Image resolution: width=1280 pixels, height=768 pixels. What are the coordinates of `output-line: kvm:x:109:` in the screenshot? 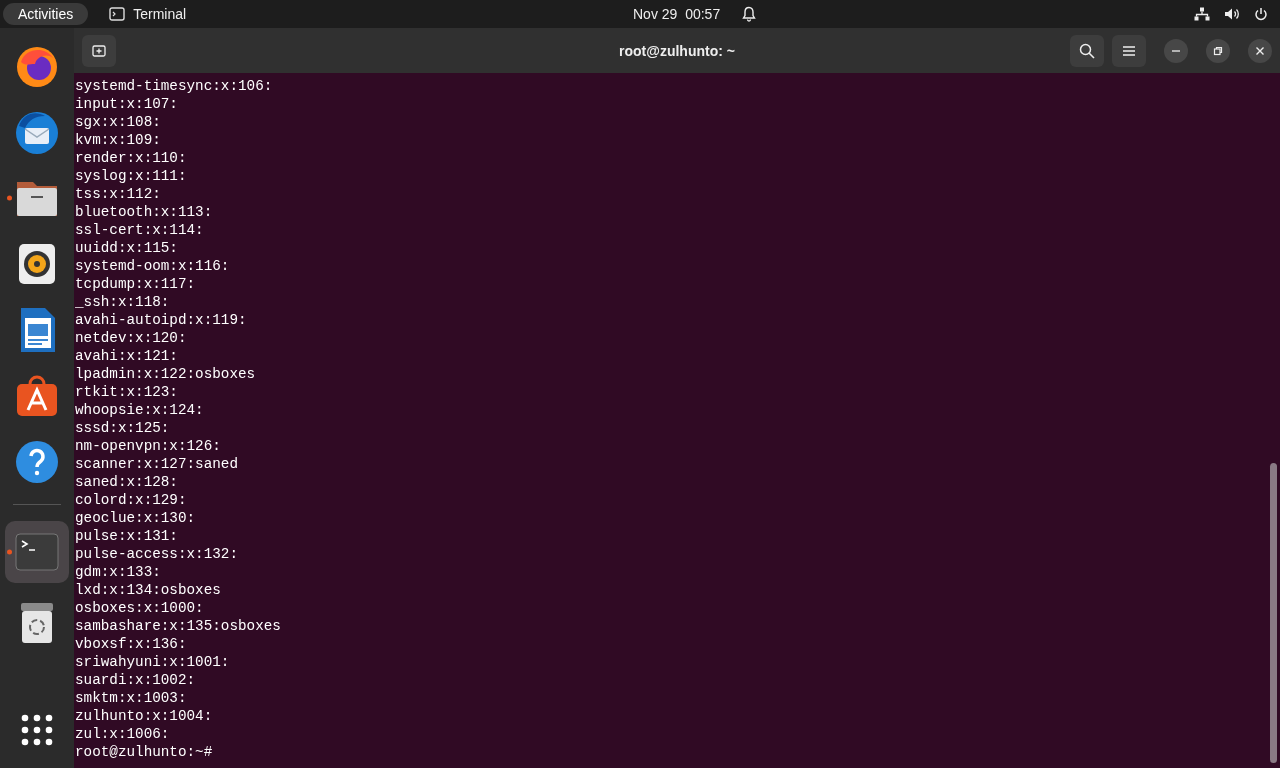 It's located at (118, 140).